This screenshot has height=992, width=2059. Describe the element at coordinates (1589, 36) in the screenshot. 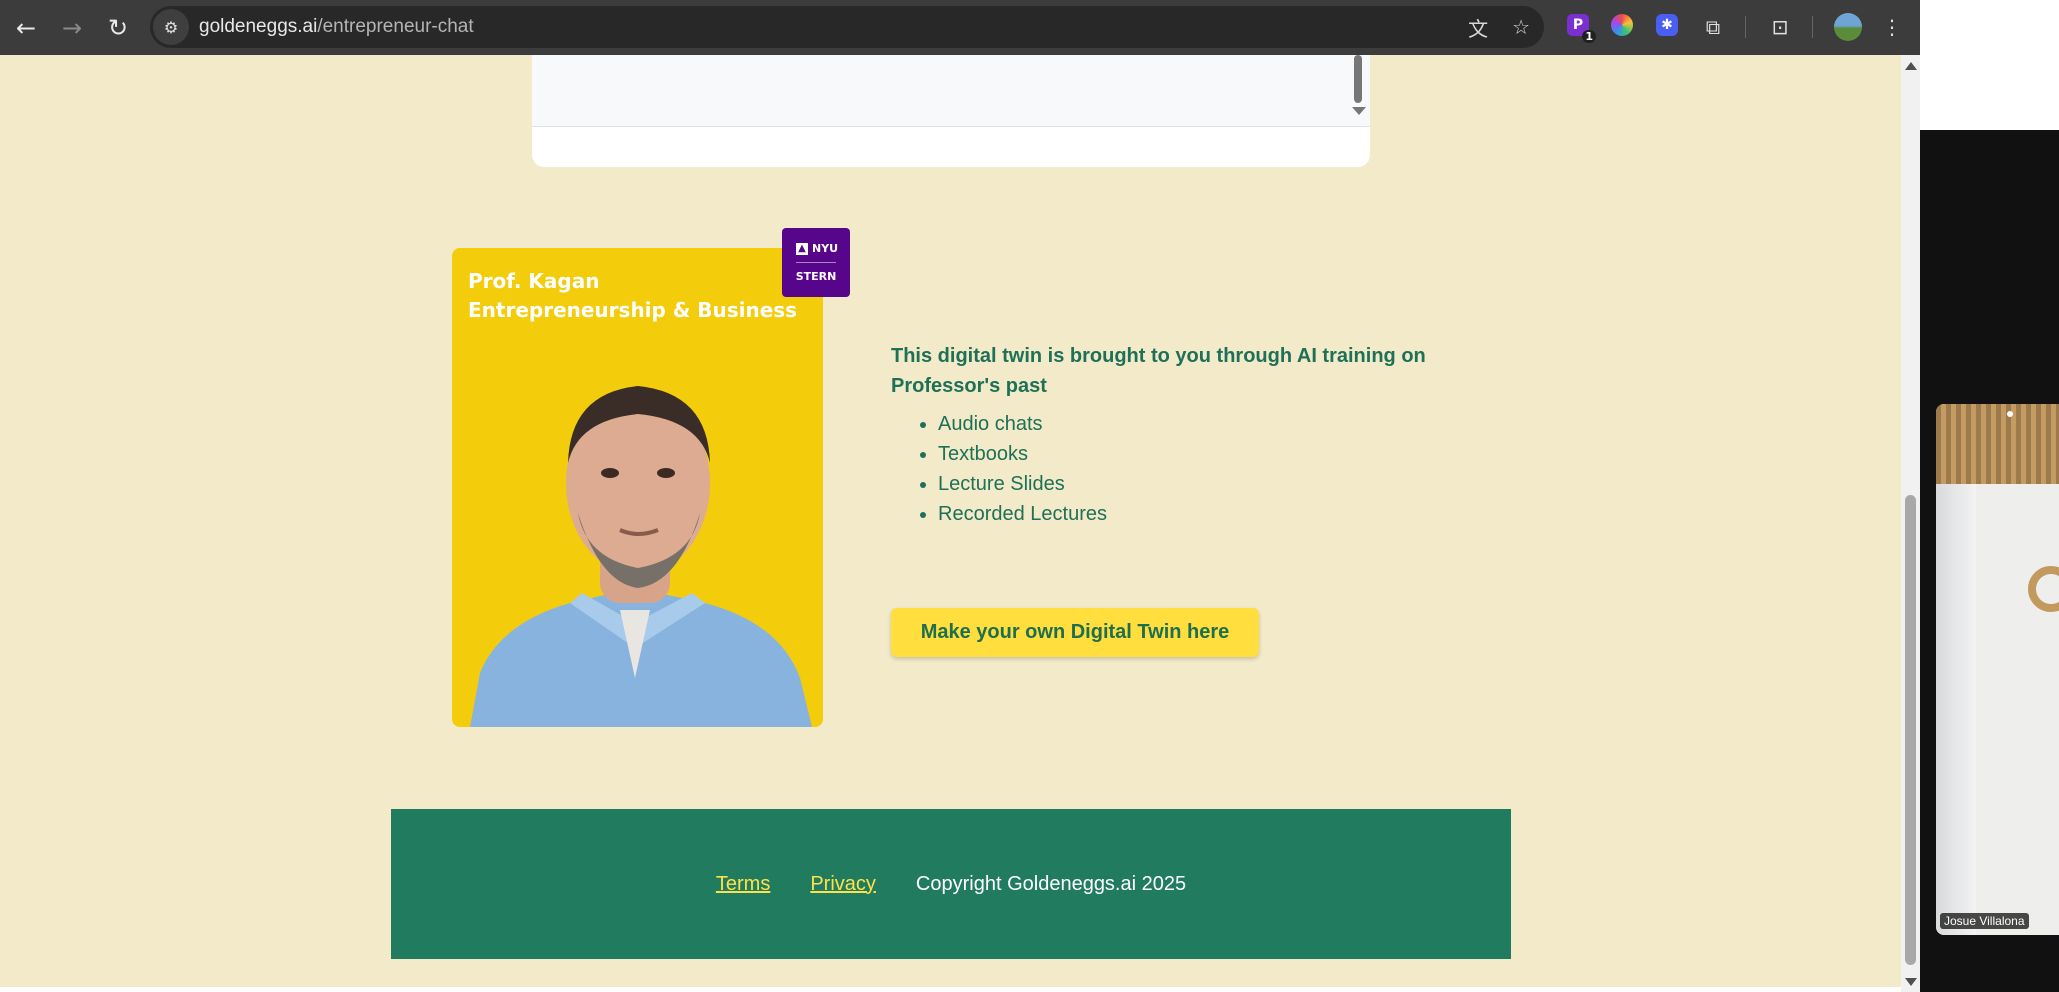

I see `extension-badge: 1` at that location.